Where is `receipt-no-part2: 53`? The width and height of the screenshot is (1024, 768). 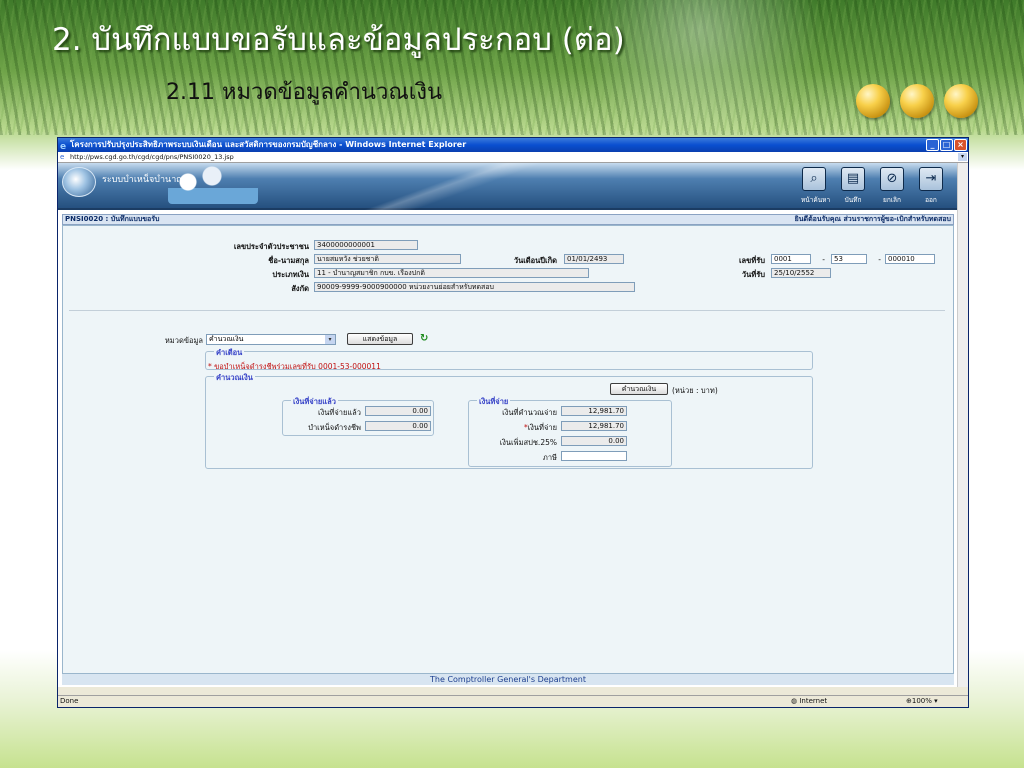
receipt-no-part2: 53 is located at coordinates (849, 259).